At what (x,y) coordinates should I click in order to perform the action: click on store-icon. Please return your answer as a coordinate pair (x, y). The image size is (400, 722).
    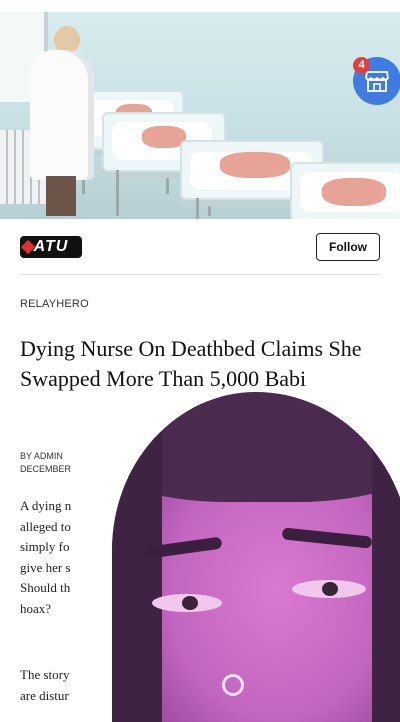
    Looking at the image, I should click on (377, 81).